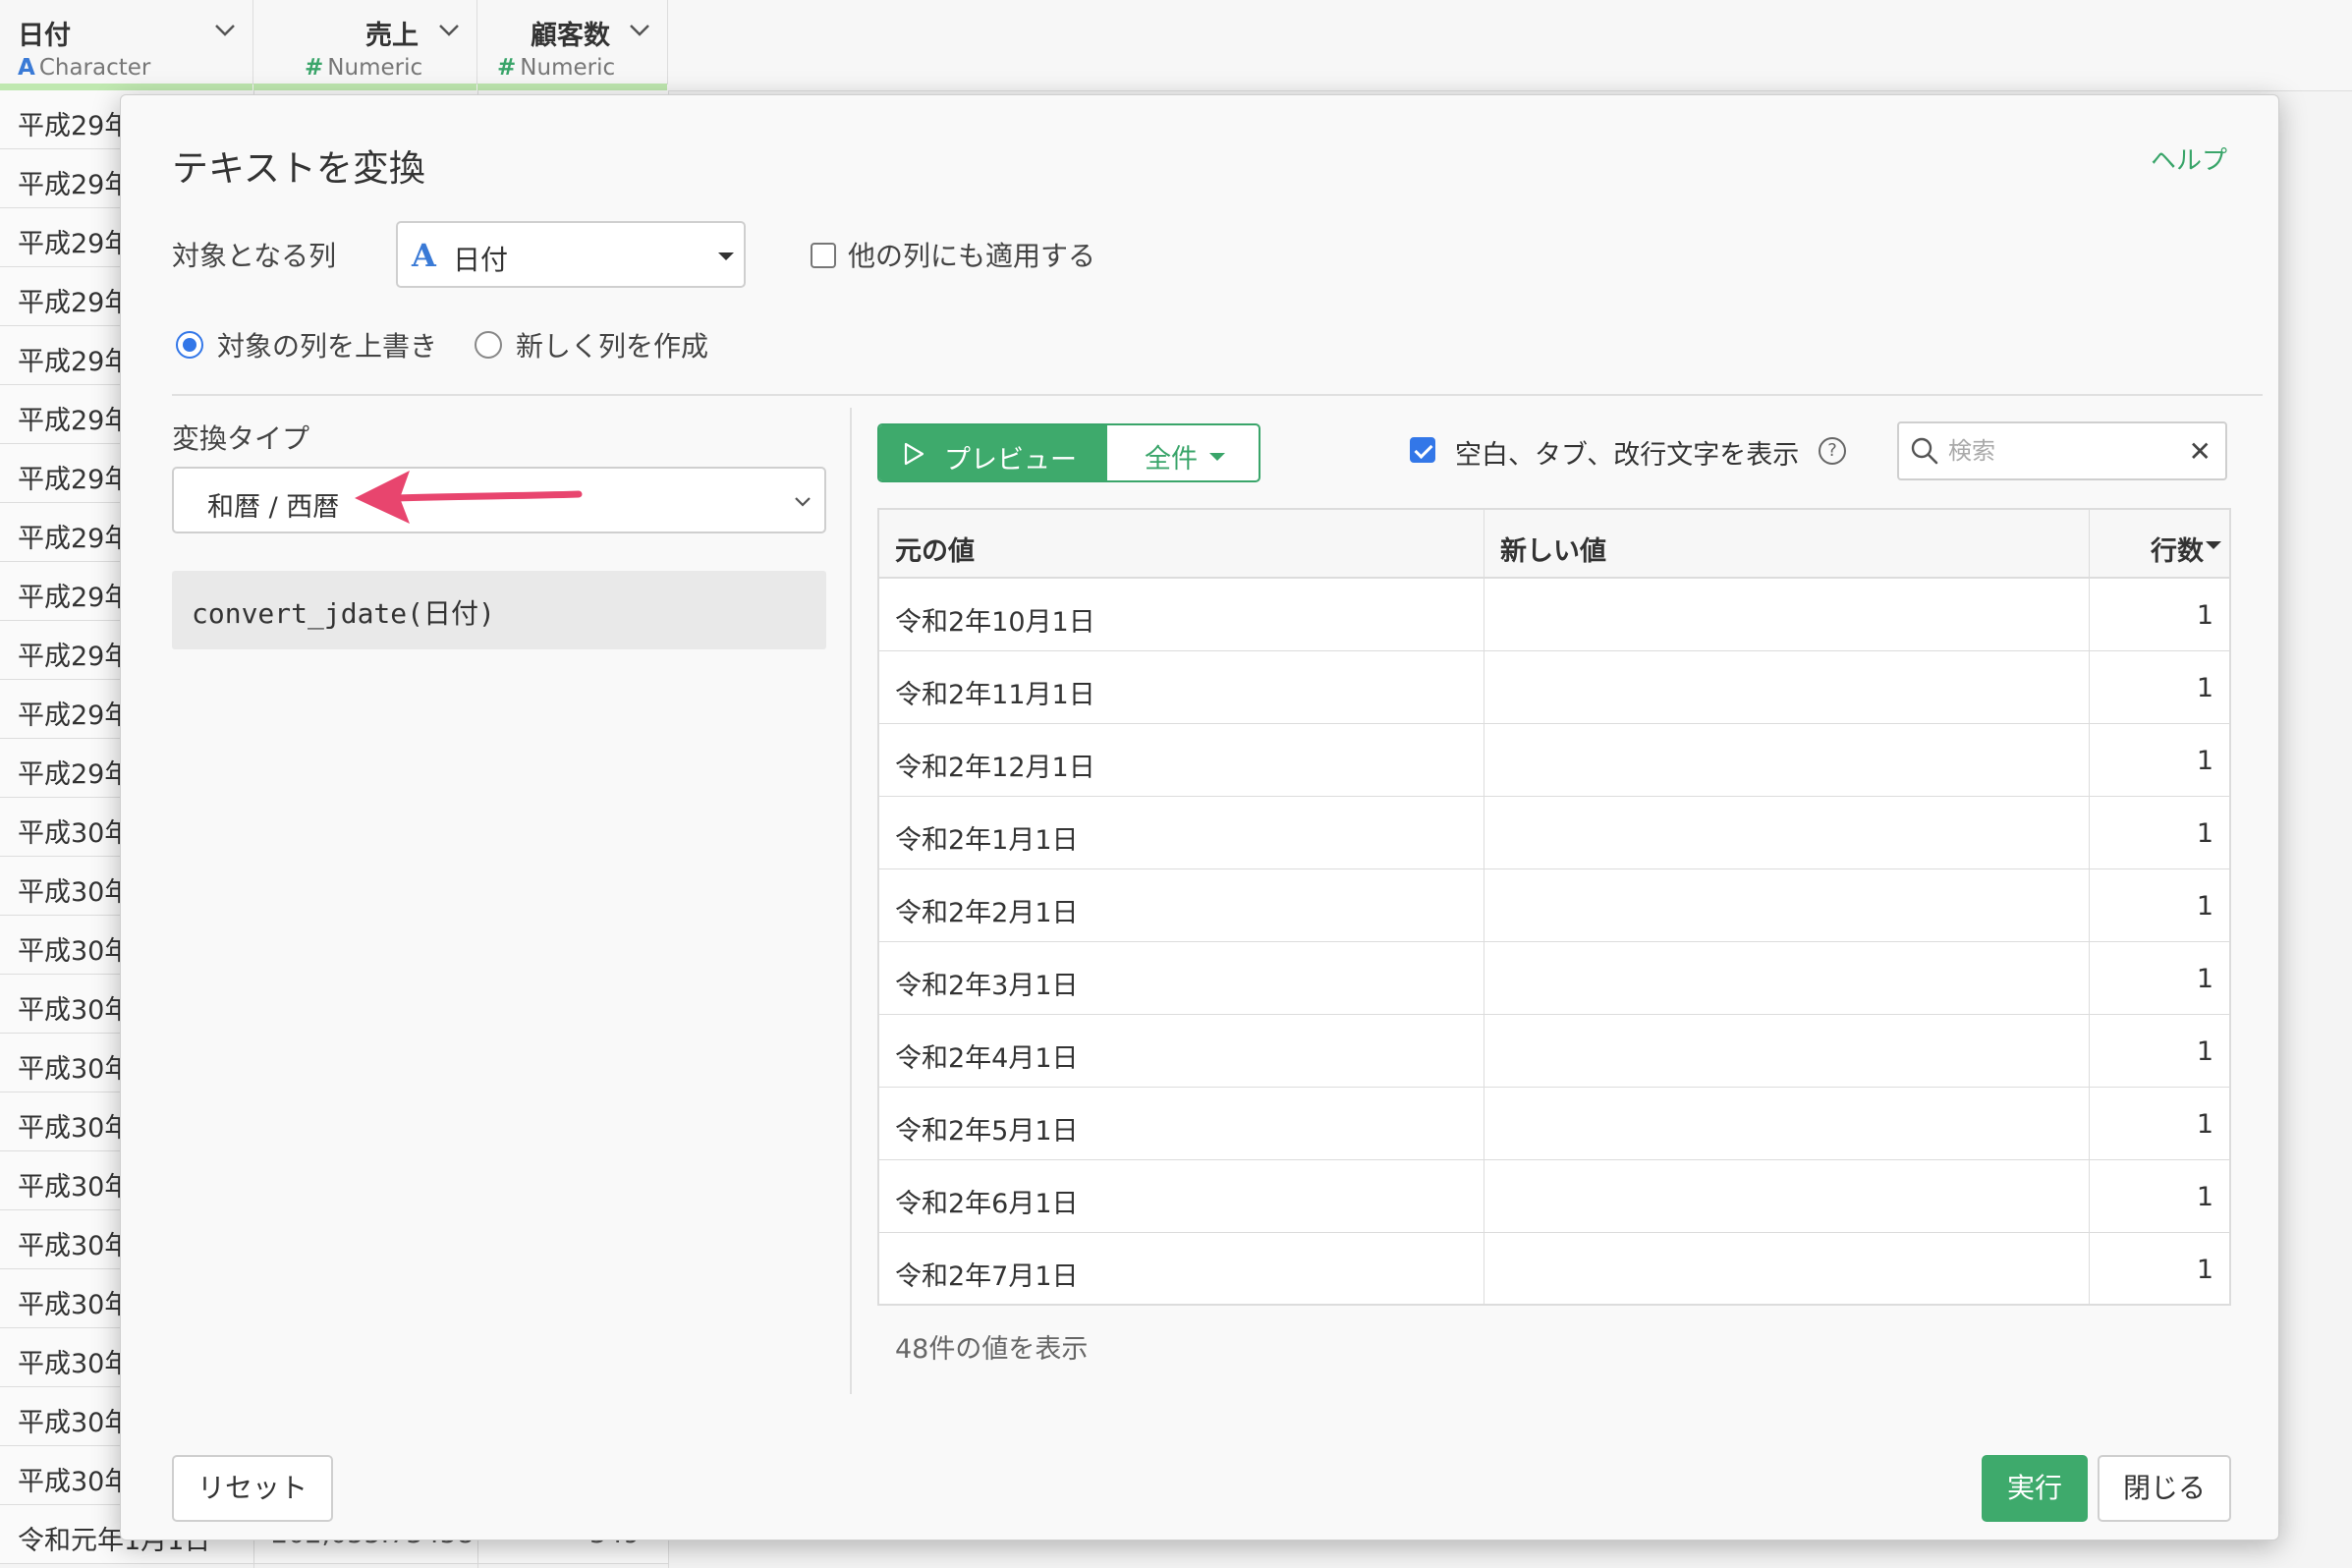 The image size is (2352, 1568). I want to click on show-whitespace-checkbox, so click(1422, 450).